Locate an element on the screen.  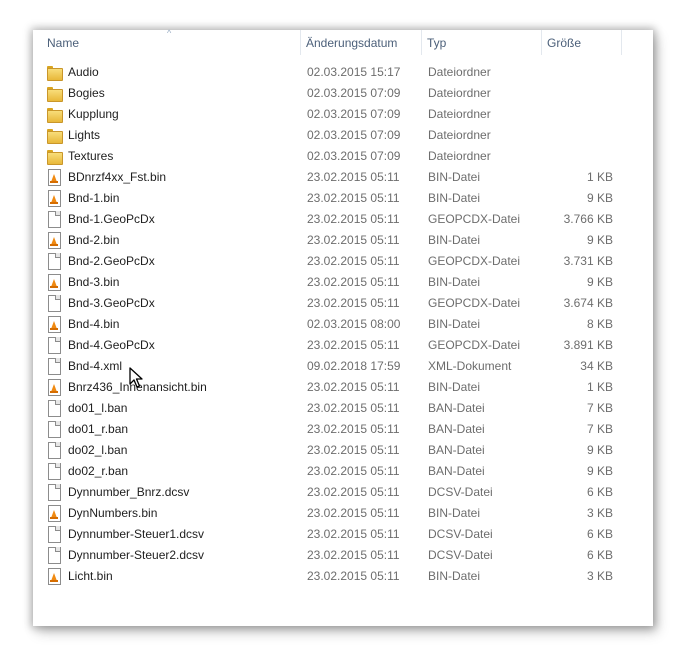
file-row: do02_r.ban 23.02.2015 05:11 BAN-Datei 9 KB is located at coordinates (343, 470).